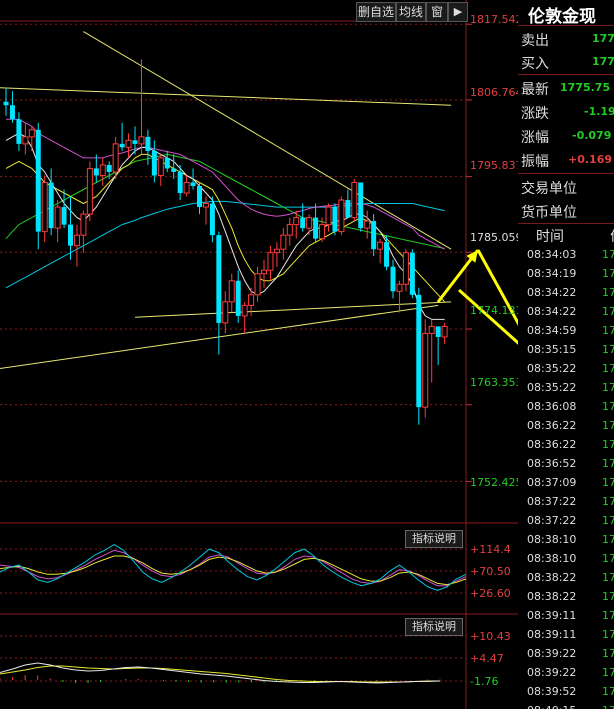  Describe the element at coordinates (552, 273) in the screenshot. I see `tick-time: 08:34:19` at that location.